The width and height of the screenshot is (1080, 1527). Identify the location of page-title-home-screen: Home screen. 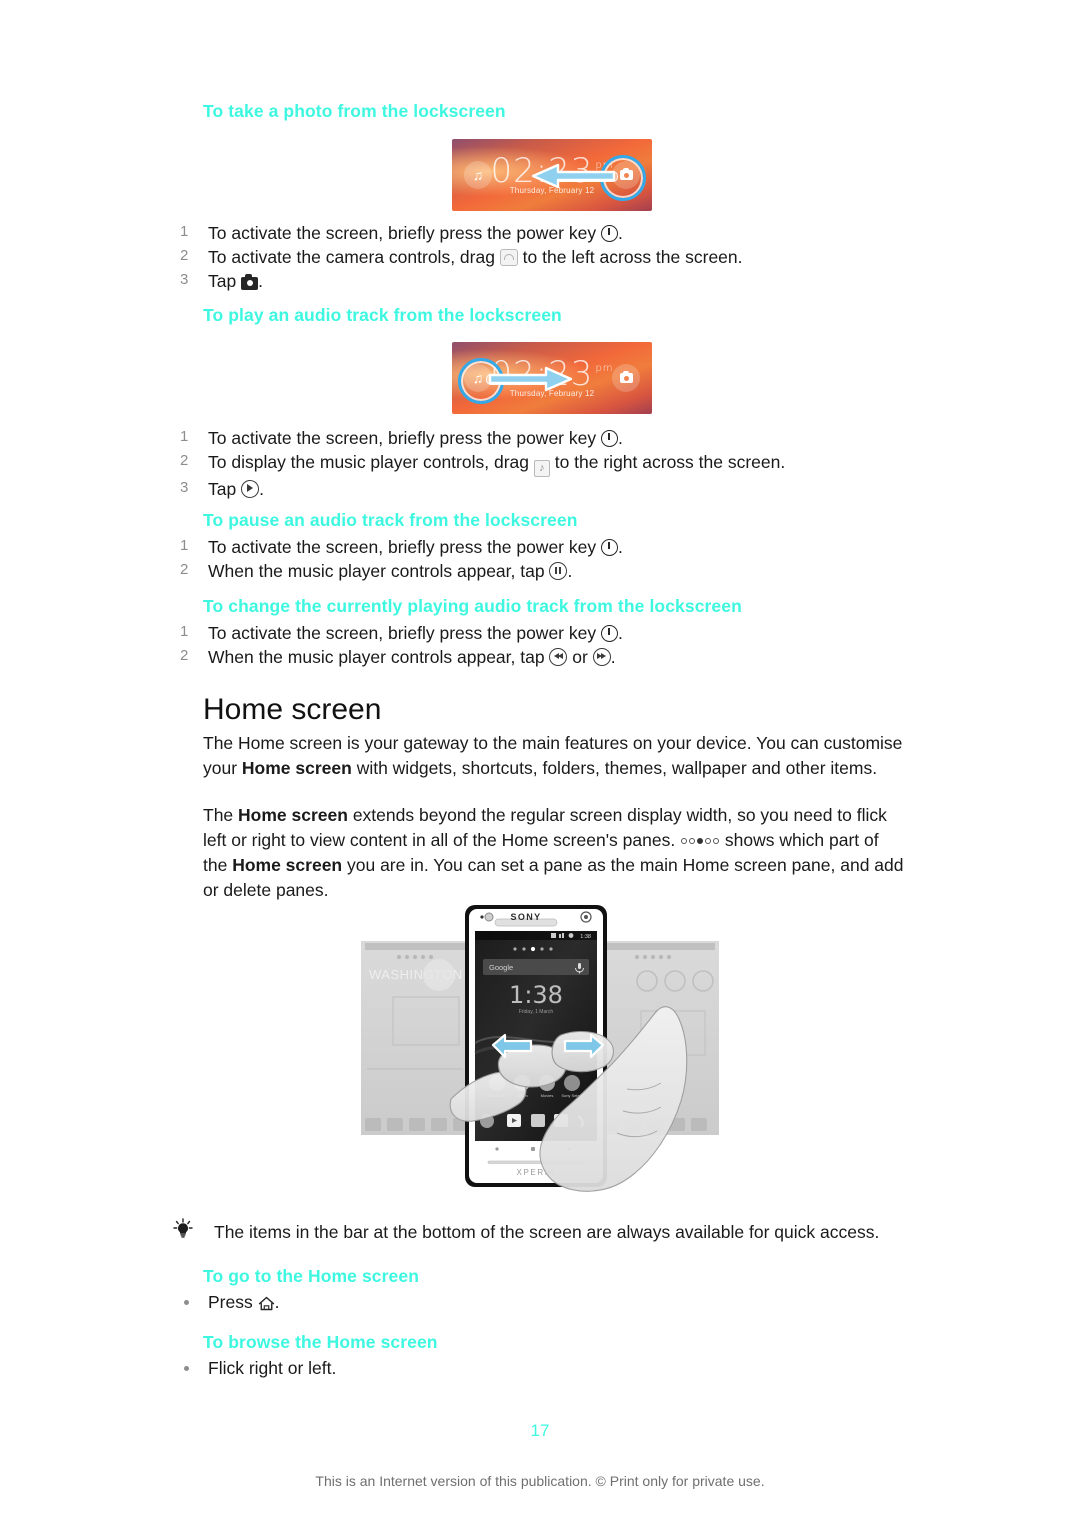
(292, 709).